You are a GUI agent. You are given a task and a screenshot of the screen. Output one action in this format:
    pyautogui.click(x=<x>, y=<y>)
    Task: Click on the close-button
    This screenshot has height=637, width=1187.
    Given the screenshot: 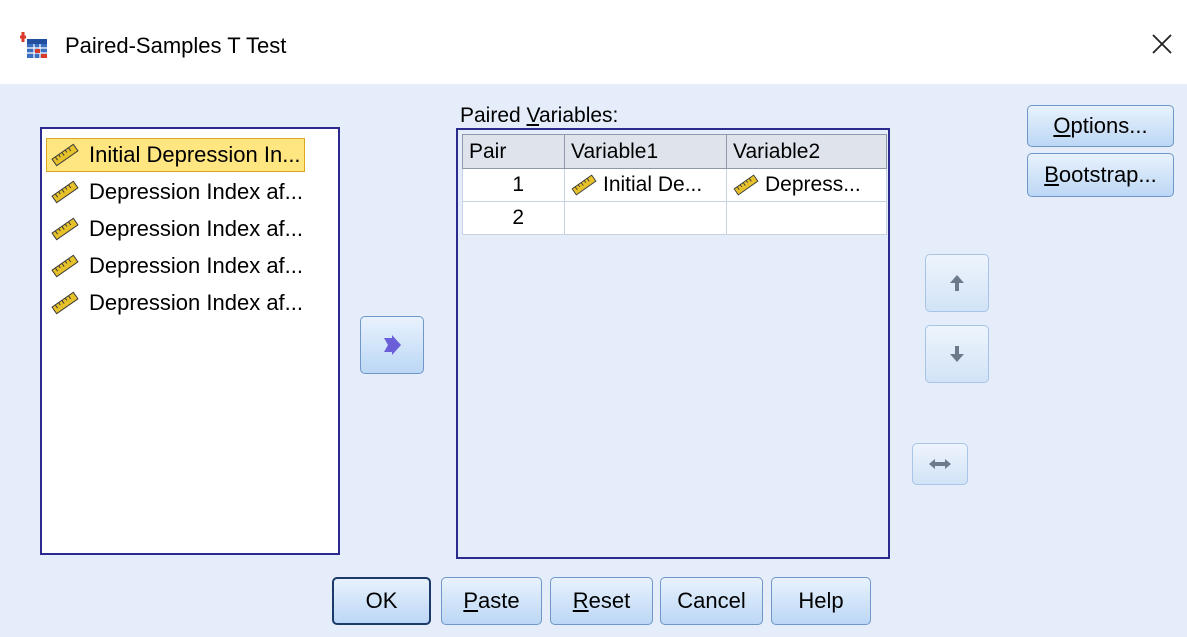 What is the action you would take?
    pyautogui.click(x=1162, y=44)
    